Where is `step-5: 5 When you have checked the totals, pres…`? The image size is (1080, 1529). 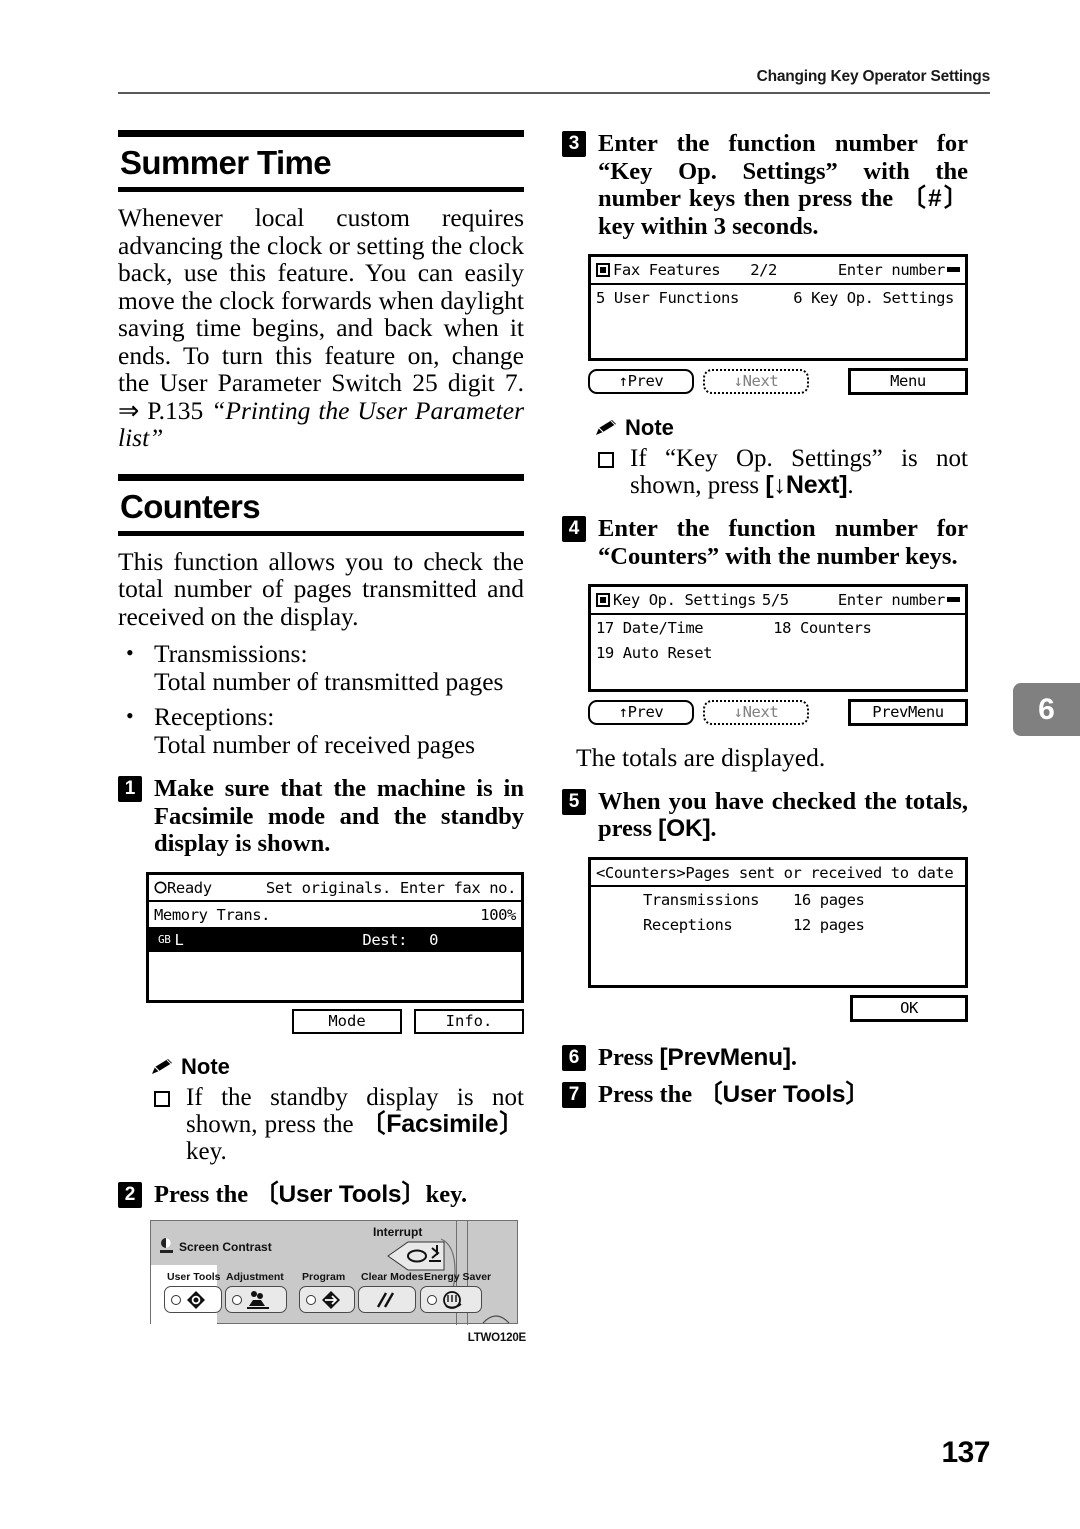
step-5: 5 When you have checked the totals, pres… is located at coordinates (765, 815).